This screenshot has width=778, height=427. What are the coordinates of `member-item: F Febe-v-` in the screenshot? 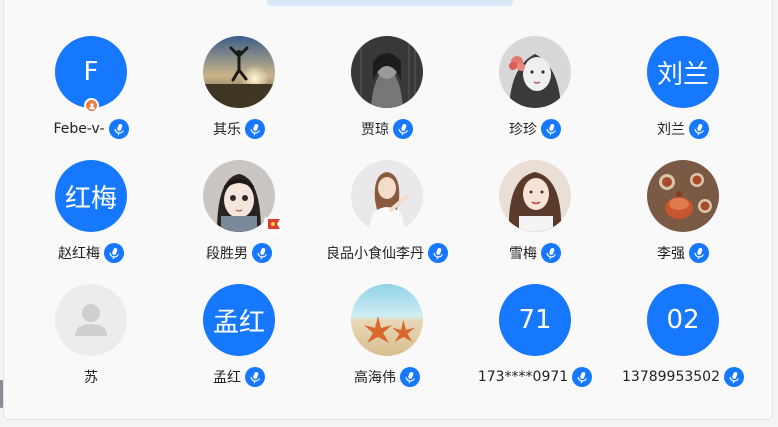 It's located at (90, 98).